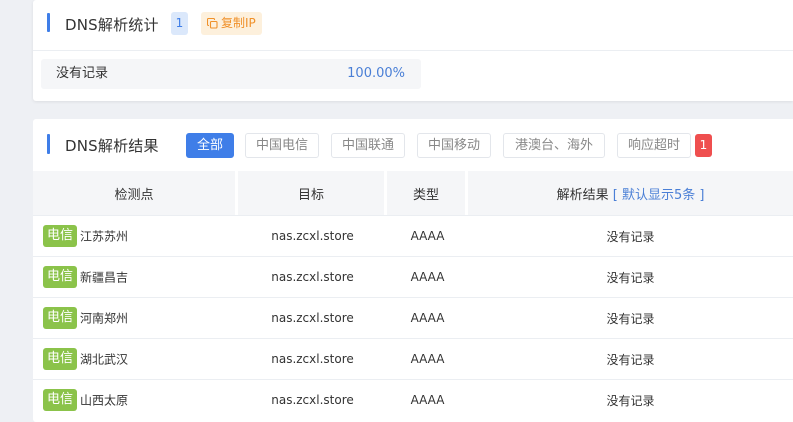 The height and width of the screenshot is (422, 793). Describe the element at coordinates (179, 23) in the screenshot. I see `stats-count-badge: 1` at that location.